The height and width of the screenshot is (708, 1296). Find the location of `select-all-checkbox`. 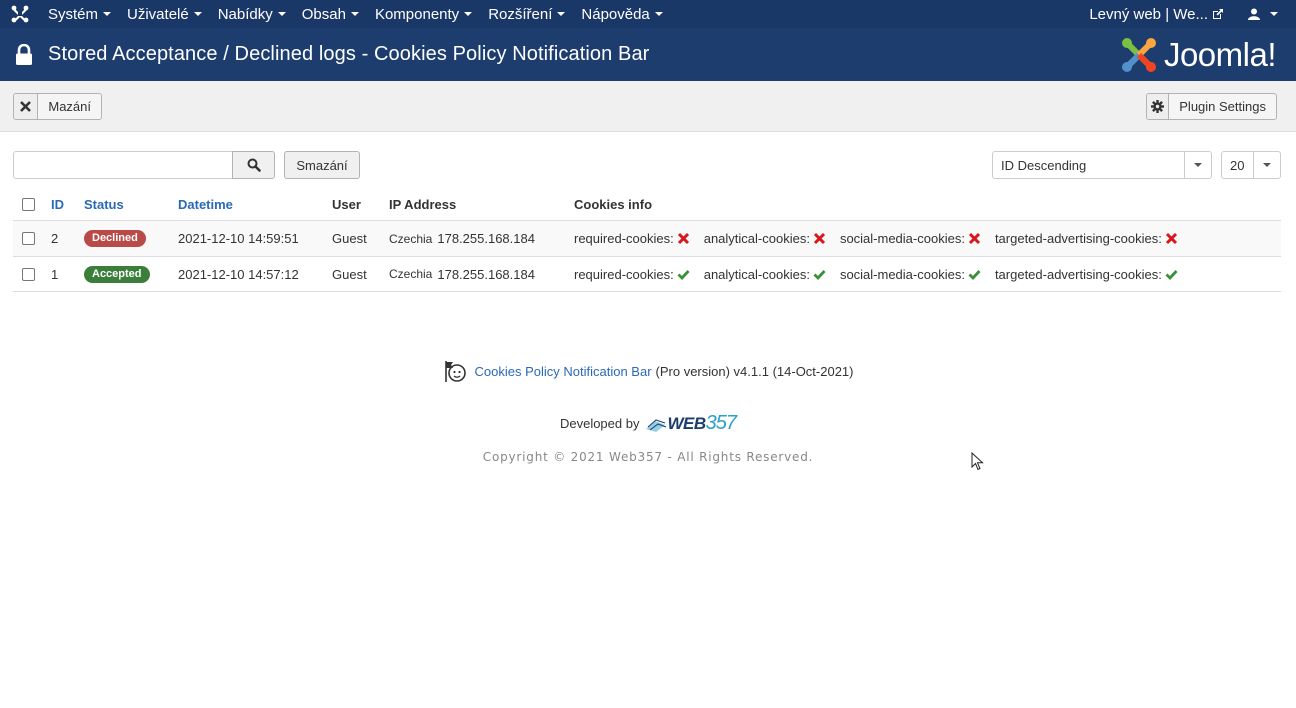

select-all-checkbox is located at coordinates (28, 204).